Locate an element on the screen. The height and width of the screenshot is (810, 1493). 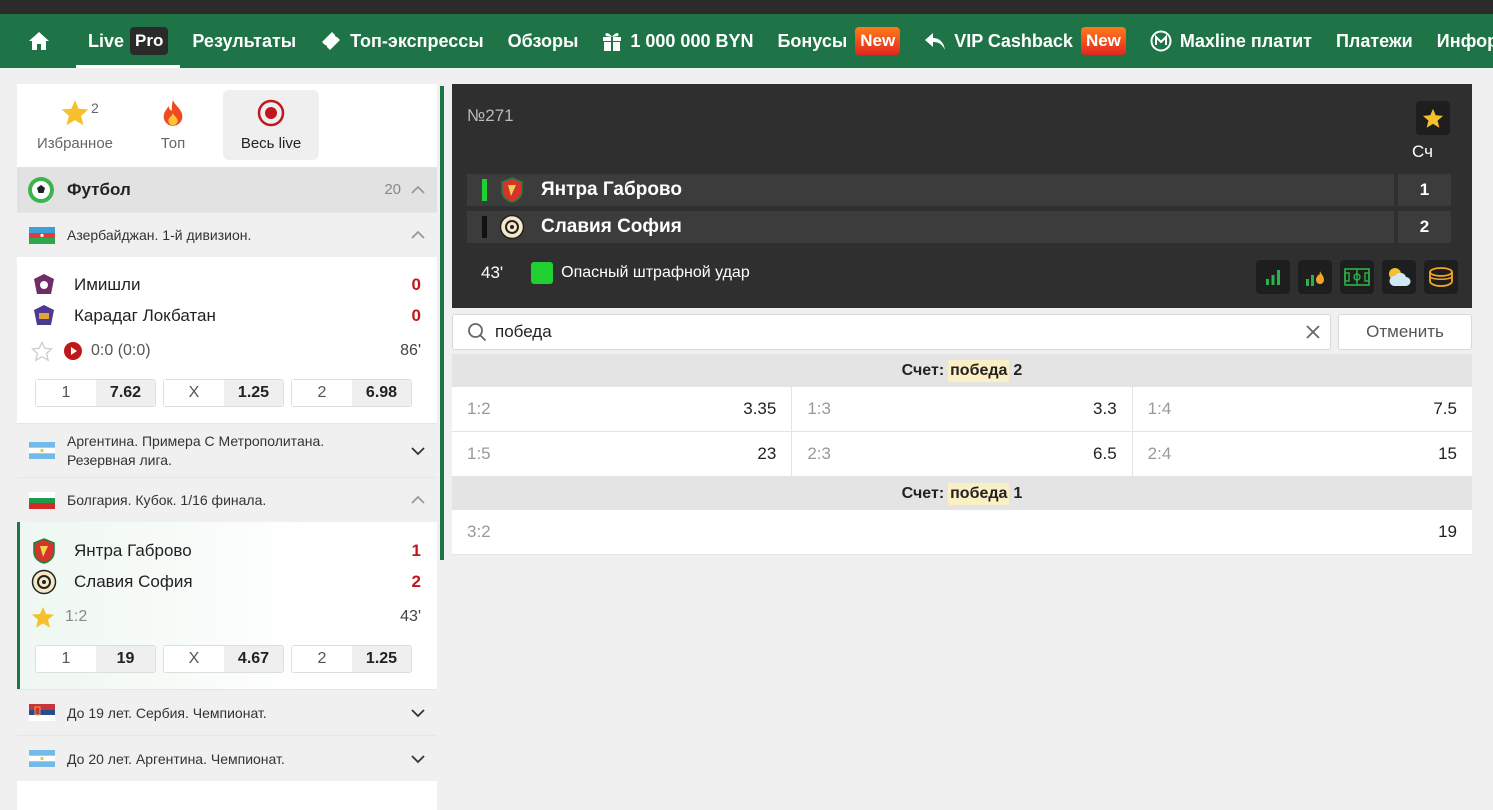
outcome-odd: 15 is located at coordinates (1447, 453).